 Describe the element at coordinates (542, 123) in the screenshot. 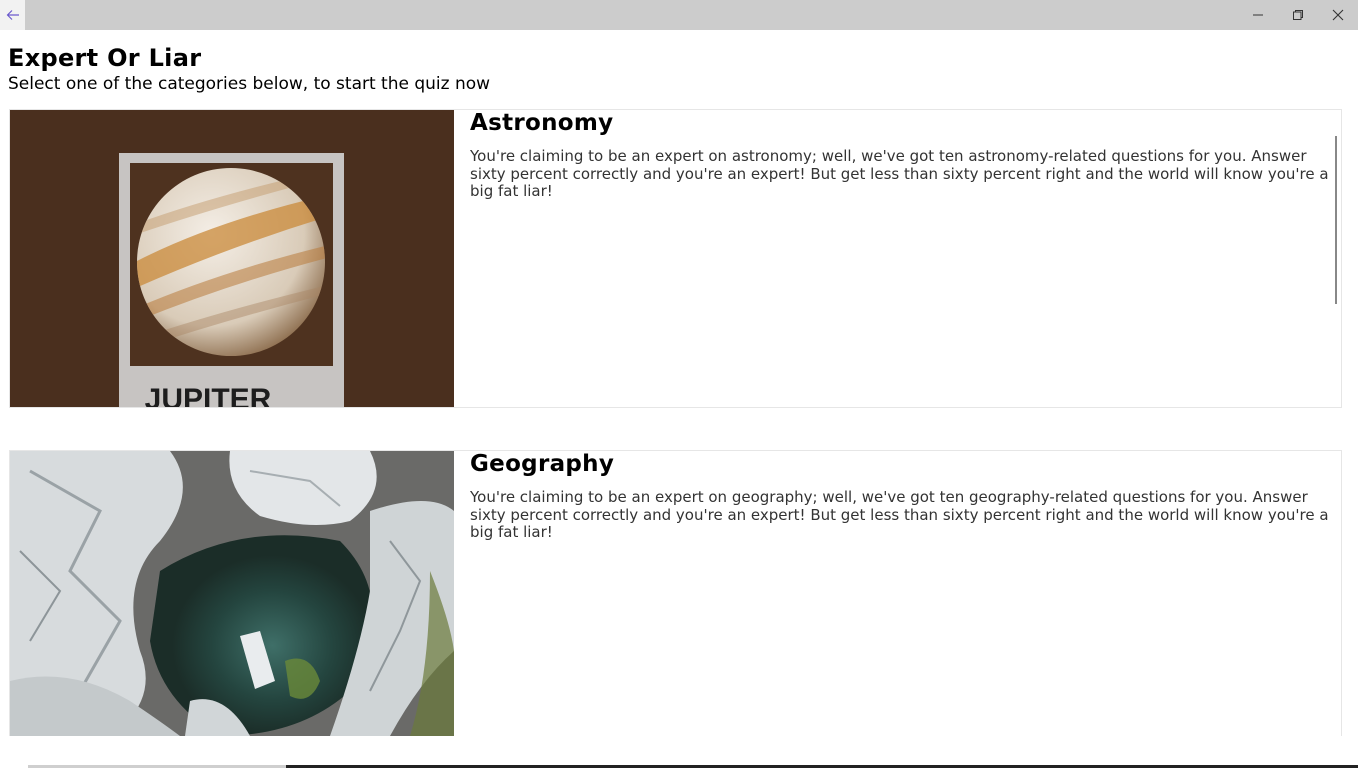

I see `category-title-astronomy: Astronomy` at that location.